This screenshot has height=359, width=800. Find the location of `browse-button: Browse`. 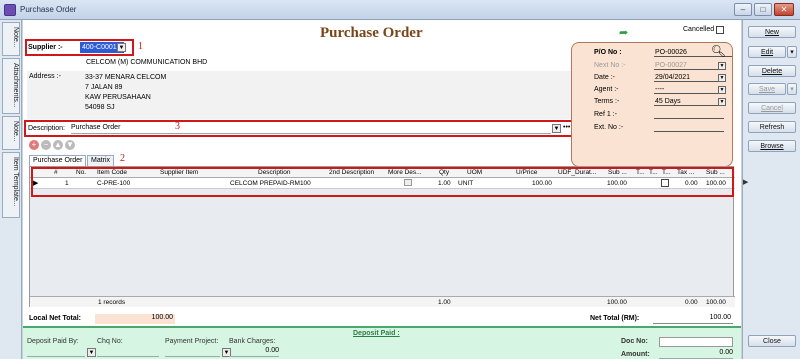

browse-button: Browse is located at coordinates (772, 146).